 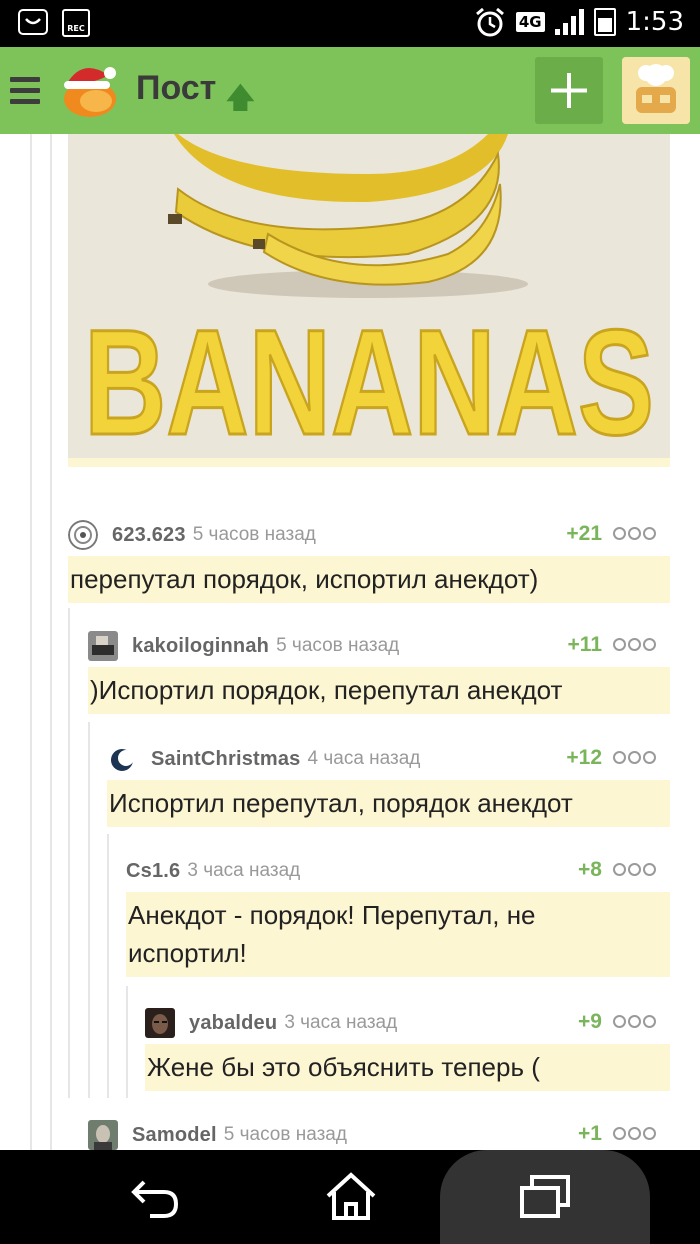 I want to click on comment-author: 623.623, so click(x=149, y=535).